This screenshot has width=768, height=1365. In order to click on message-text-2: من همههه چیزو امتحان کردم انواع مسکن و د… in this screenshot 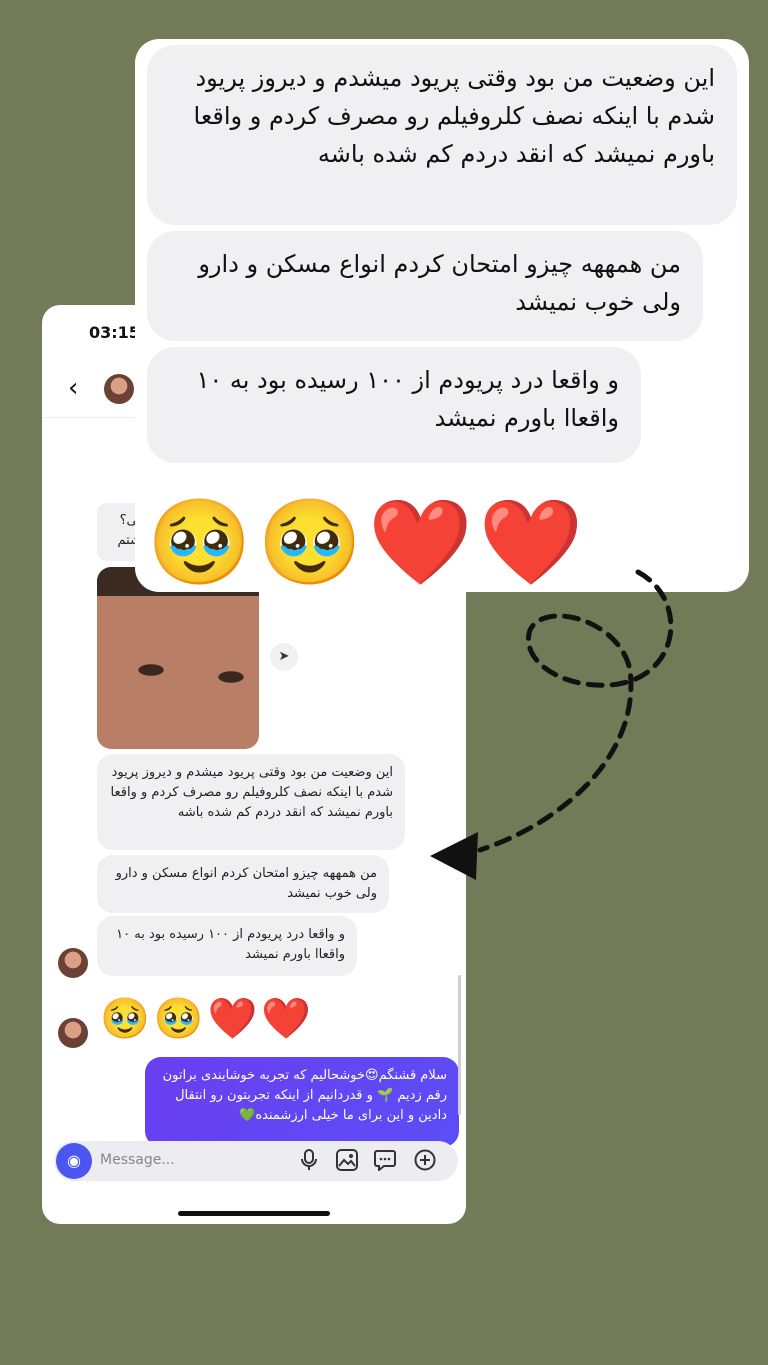, I will do `click(246, 883)`.